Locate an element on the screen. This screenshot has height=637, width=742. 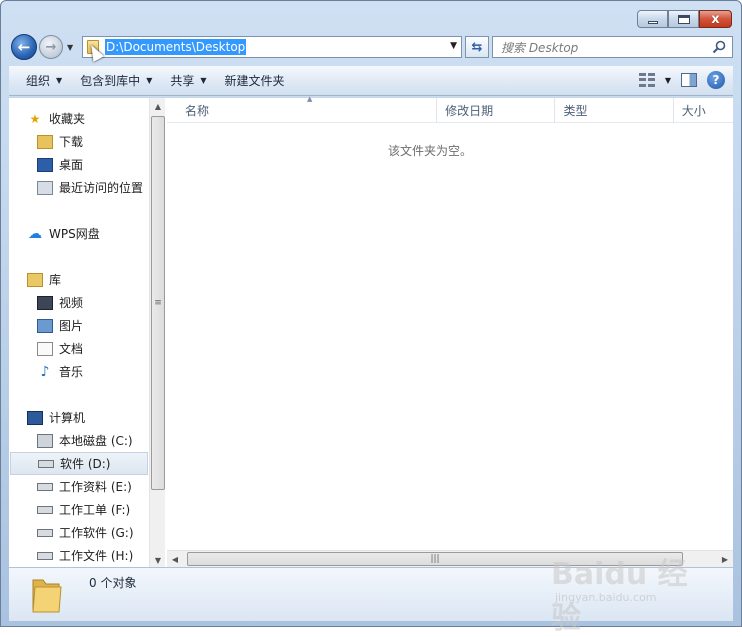
sidebar-item-label: 下载 is located at coordinates (71, 142).